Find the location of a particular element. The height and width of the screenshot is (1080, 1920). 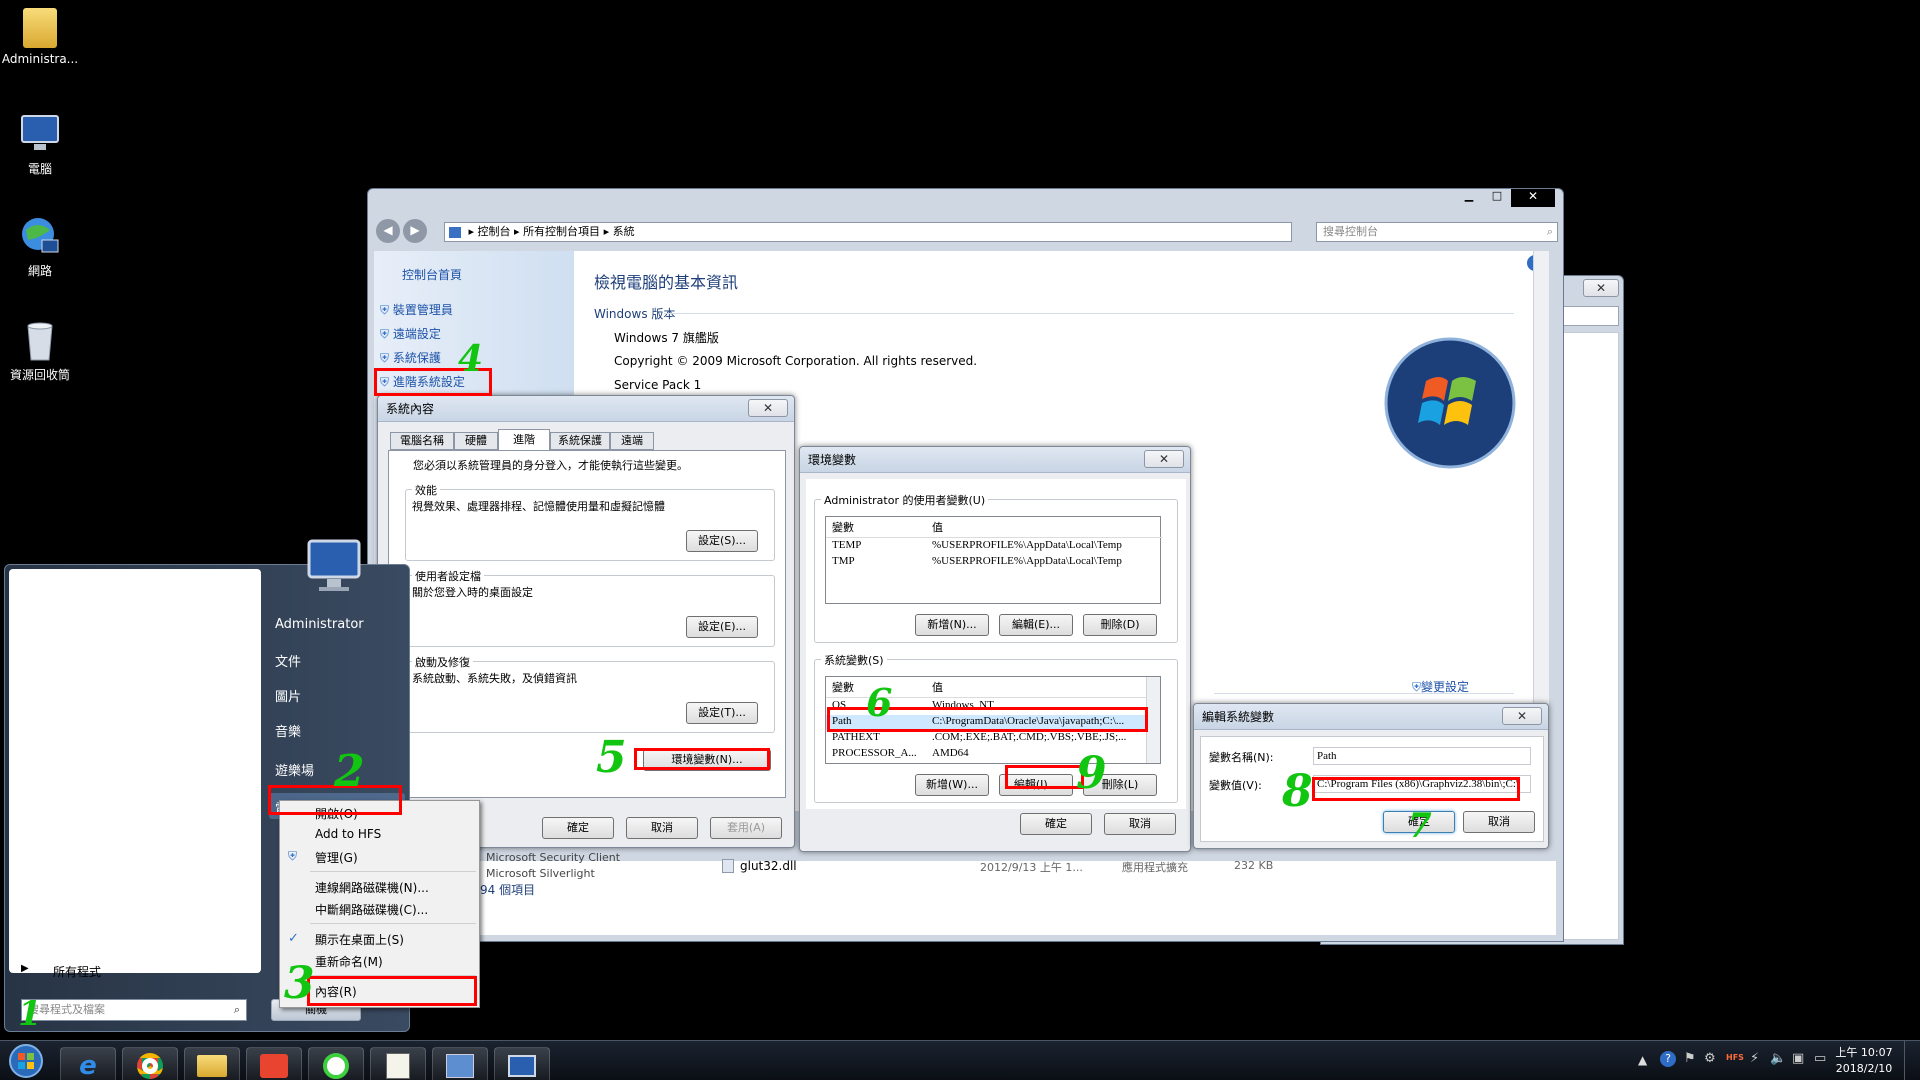

breadcrumb-item: 系統 is located at coordinates (624, 231).